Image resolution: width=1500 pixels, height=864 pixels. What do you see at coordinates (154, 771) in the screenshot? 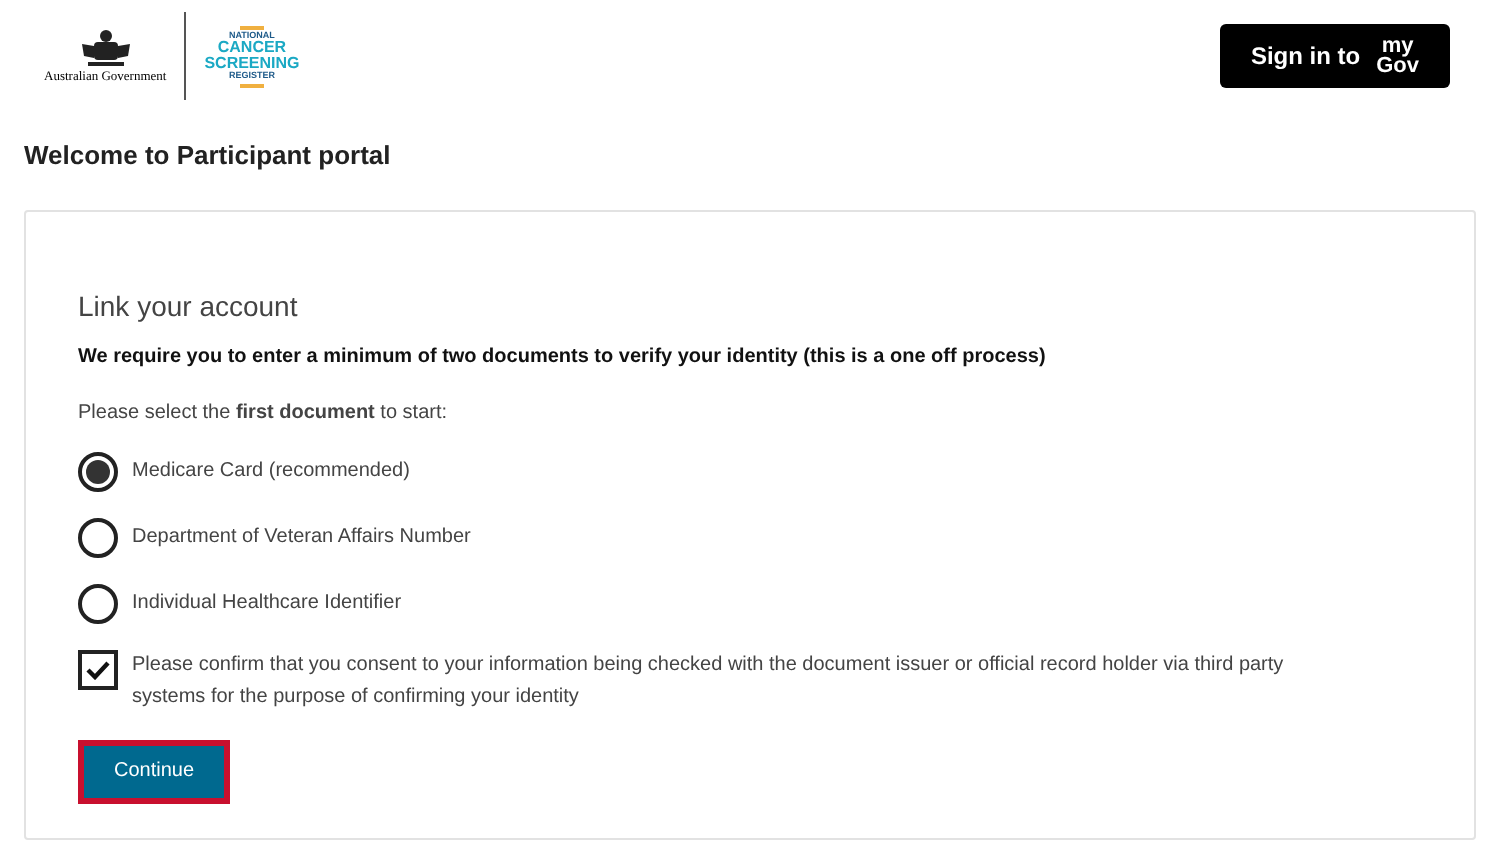
I see `continue-button: Continue` at bounding box center [154, 771].